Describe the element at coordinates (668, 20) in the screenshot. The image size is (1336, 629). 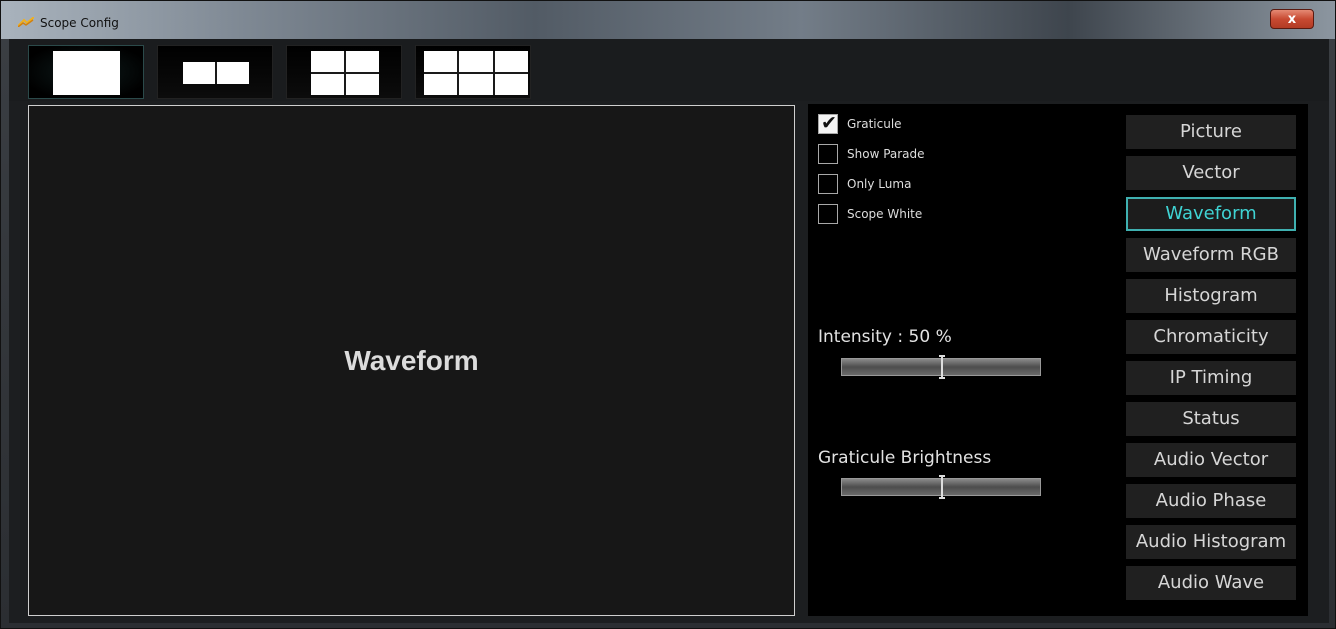
I see `title-bar: Scope Config x` at that location.